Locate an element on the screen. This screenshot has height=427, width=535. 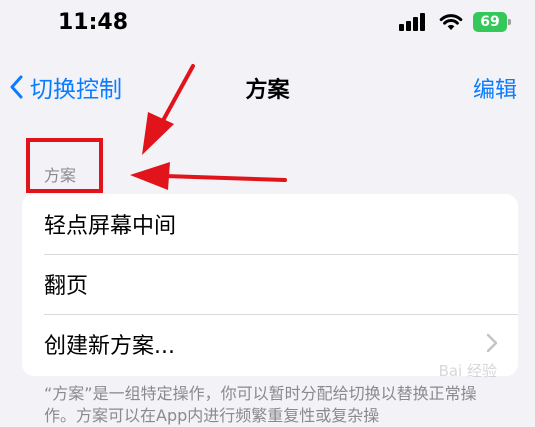
annotation-arrow-diagonal is located at coordinates (168, 109).